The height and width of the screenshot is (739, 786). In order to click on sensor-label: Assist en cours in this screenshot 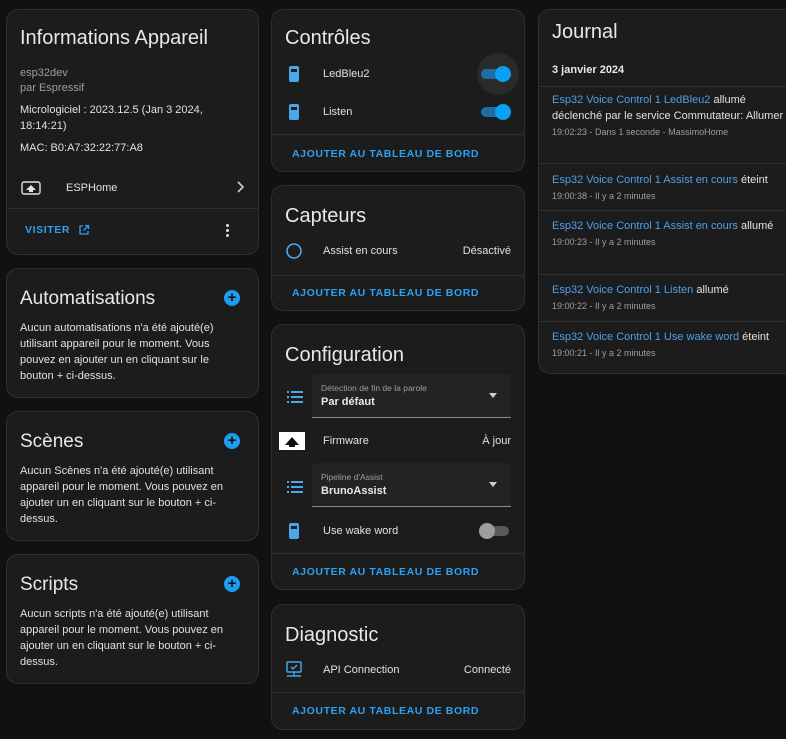, I will do `click(360, 251)`.